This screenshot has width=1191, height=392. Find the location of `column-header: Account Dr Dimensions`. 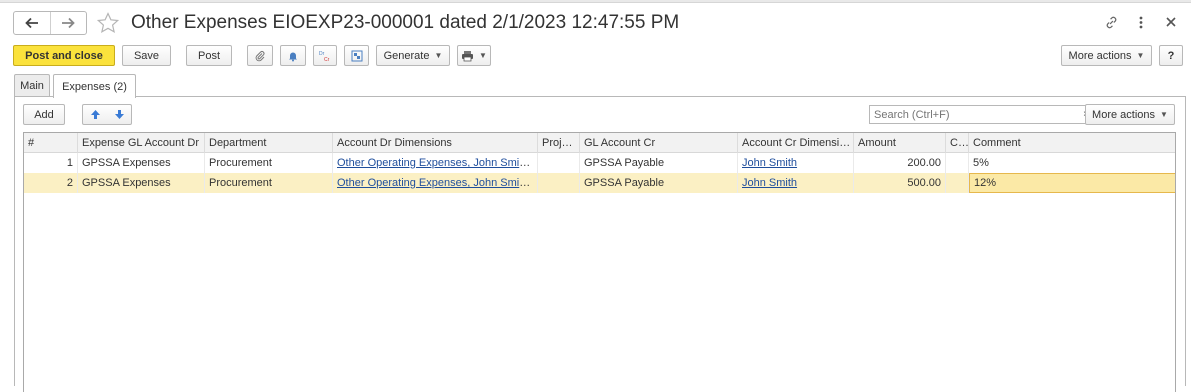

column-header: Account Dr Dimensions is located at coordinates (435, 143).